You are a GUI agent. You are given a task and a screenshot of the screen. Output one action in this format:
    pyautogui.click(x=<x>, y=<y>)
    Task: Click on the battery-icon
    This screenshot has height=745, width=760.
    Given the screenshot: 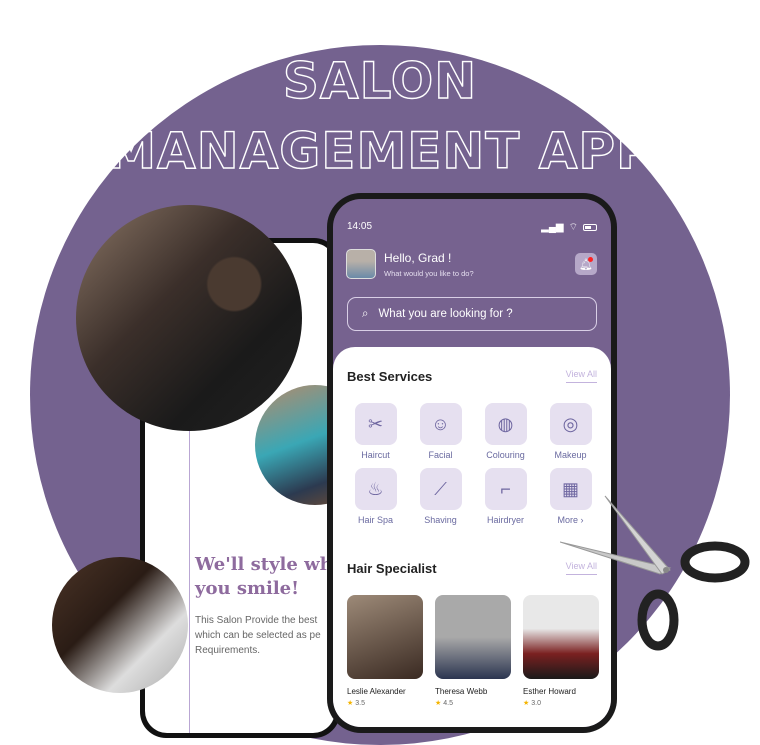 What is the action you would take?
    pyautogui.click(x=590, y=227)
    